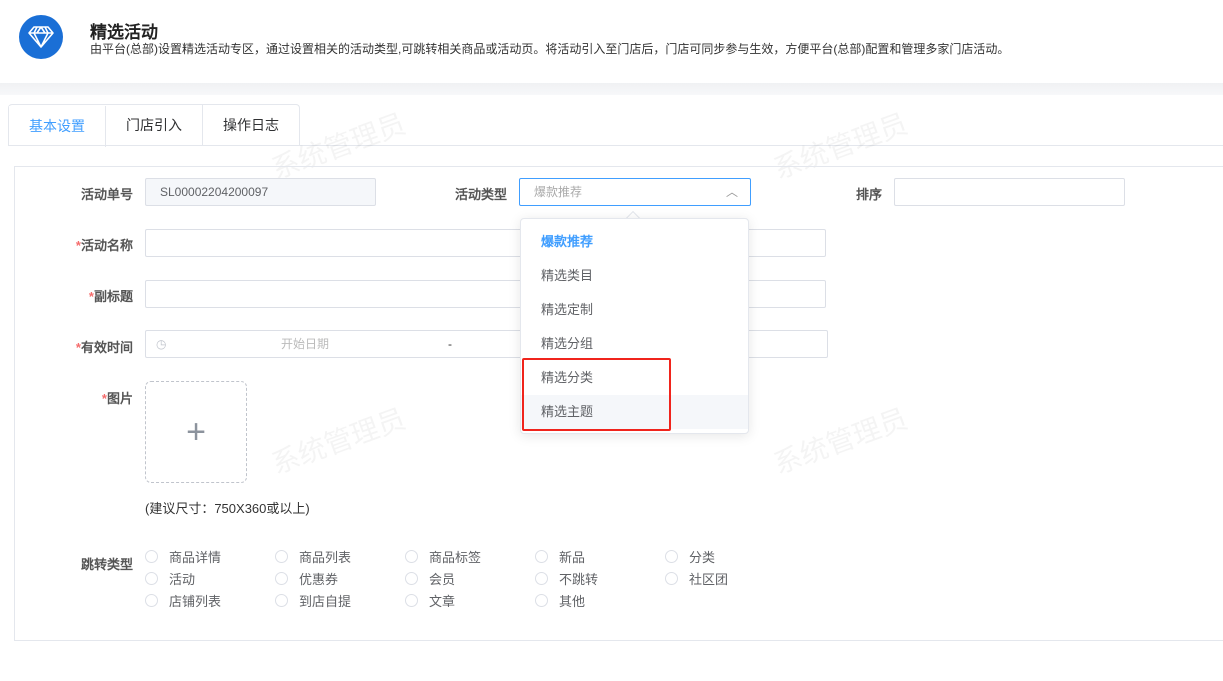 The width and height of the screenshot is (1223, 681). I want to click on type-label: 活动类型, so click(480, 194).